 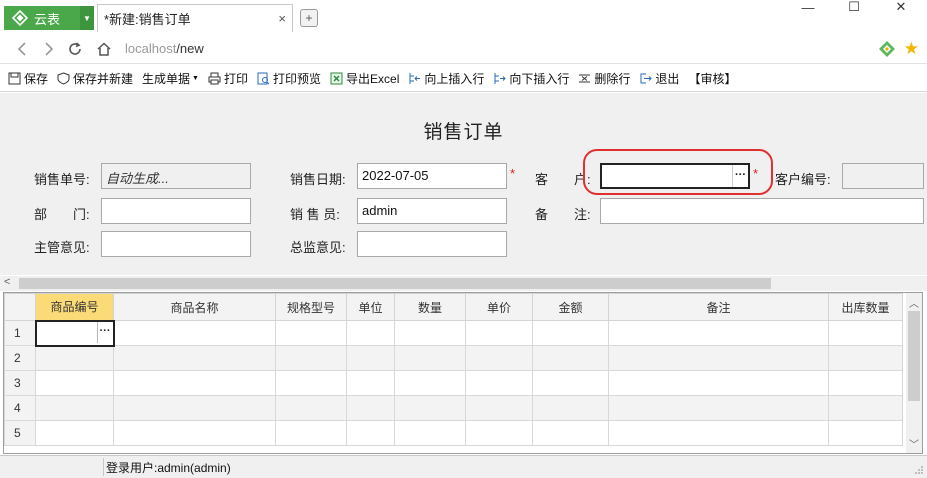 I want to click on sale-date-field: 2022-07-05, so click(x=432, y=176).